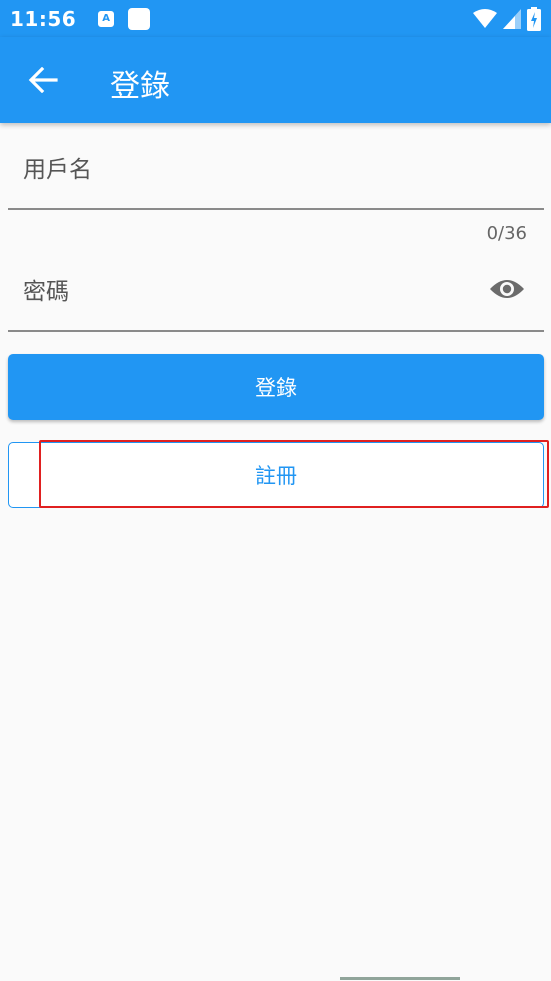 The image size is (551, 981). Describe the element at coordinates (275, 18) in the screenshot. I see `status-bar: 11:56 A` at that location.